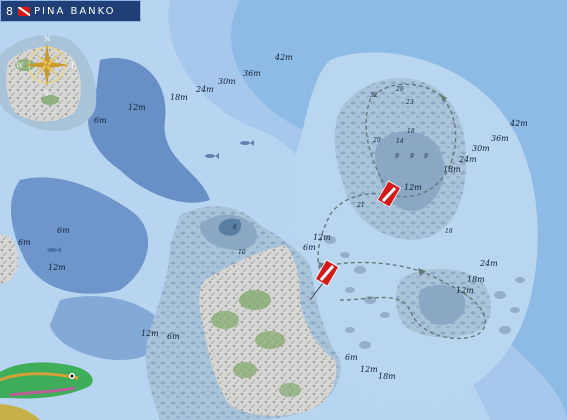  What do you see at coordinates (400, 141) in the screenshot?
I see `reef-number: 14` at bounding box center [400, 141].